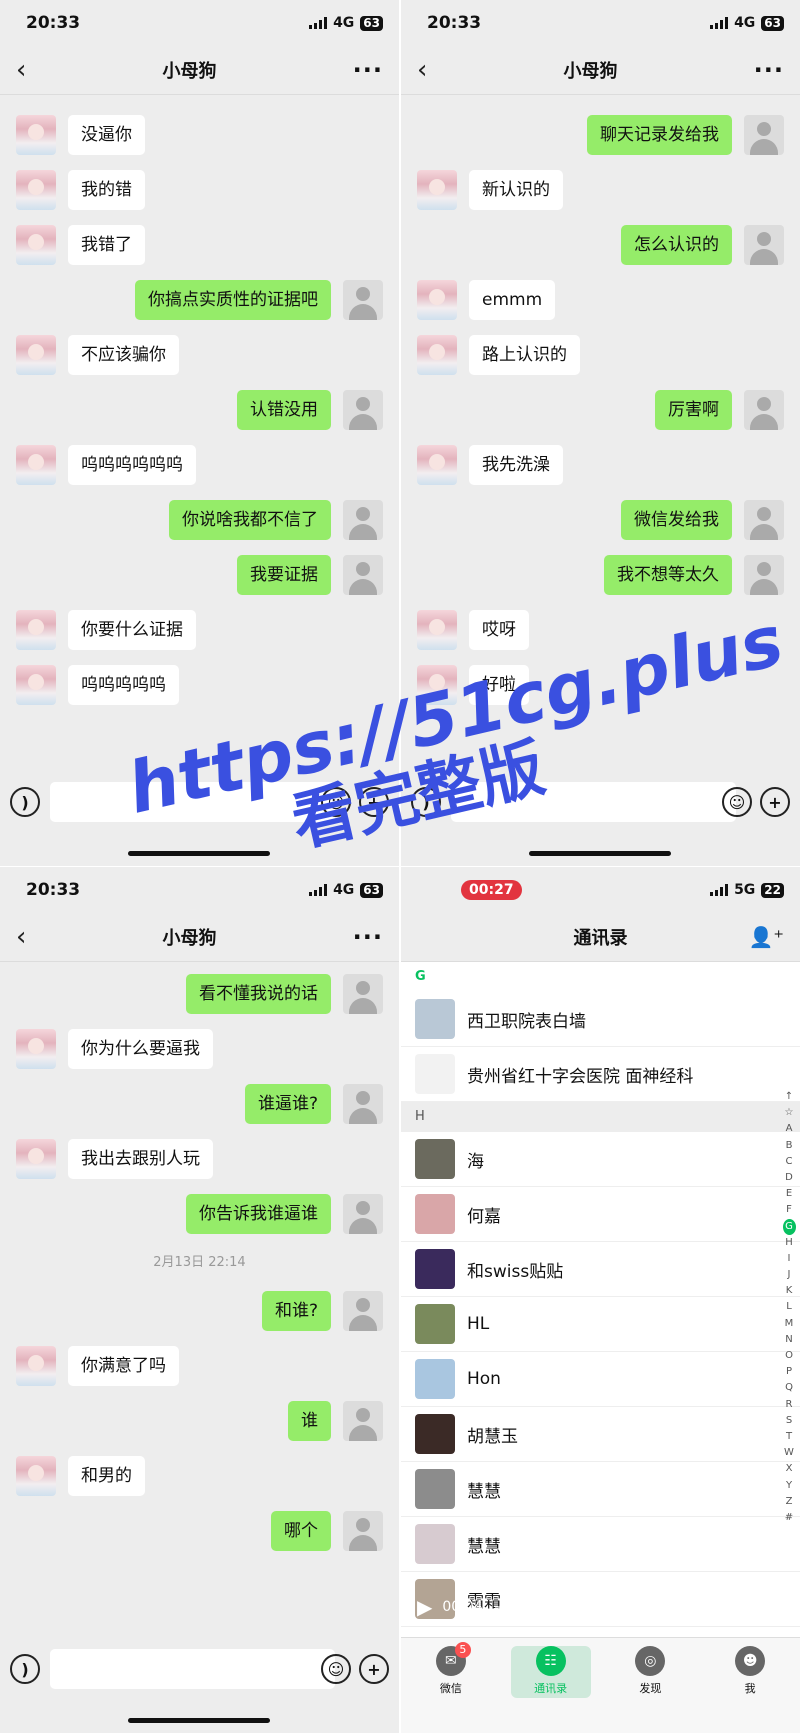  What do you see at coordinates (676, 245) in the screenshot?
I see `message-bubble: 怎么认识的` at bounding box center [676, 245].